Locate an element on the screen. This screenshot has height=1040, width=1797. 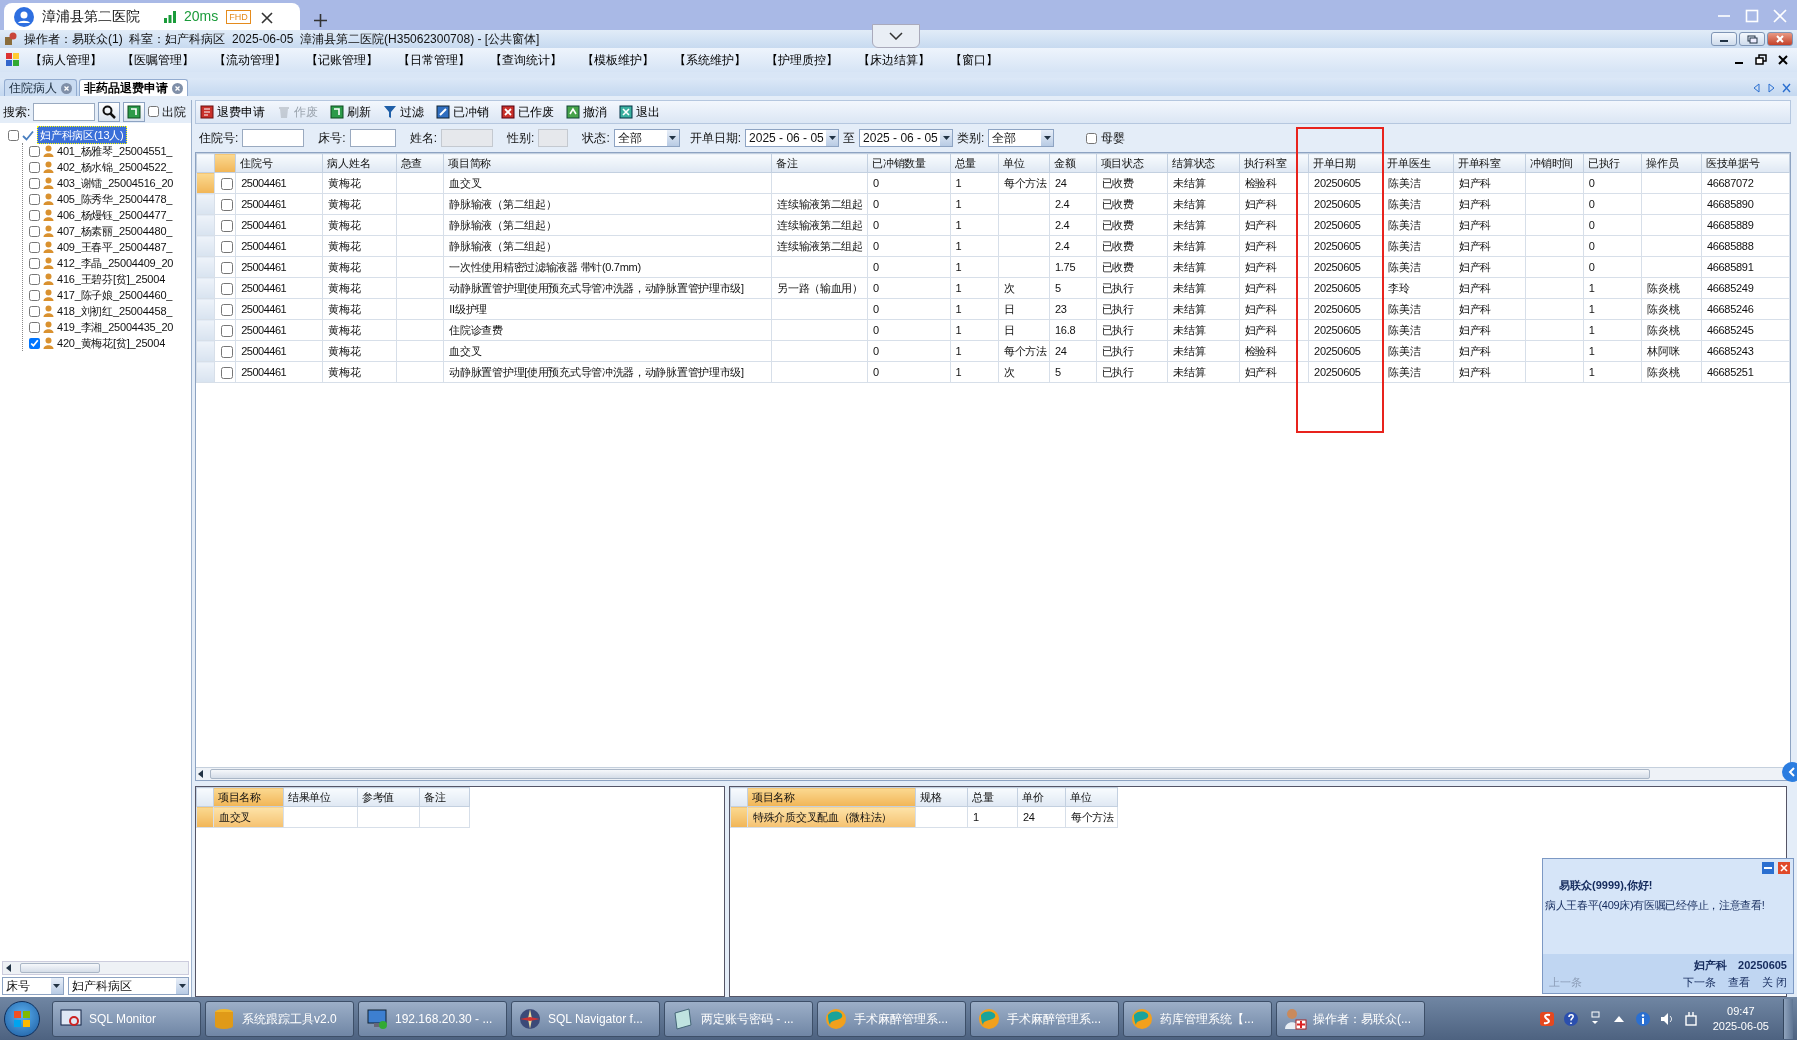
column-header: 住院号 is located at coordinates (279, 163).